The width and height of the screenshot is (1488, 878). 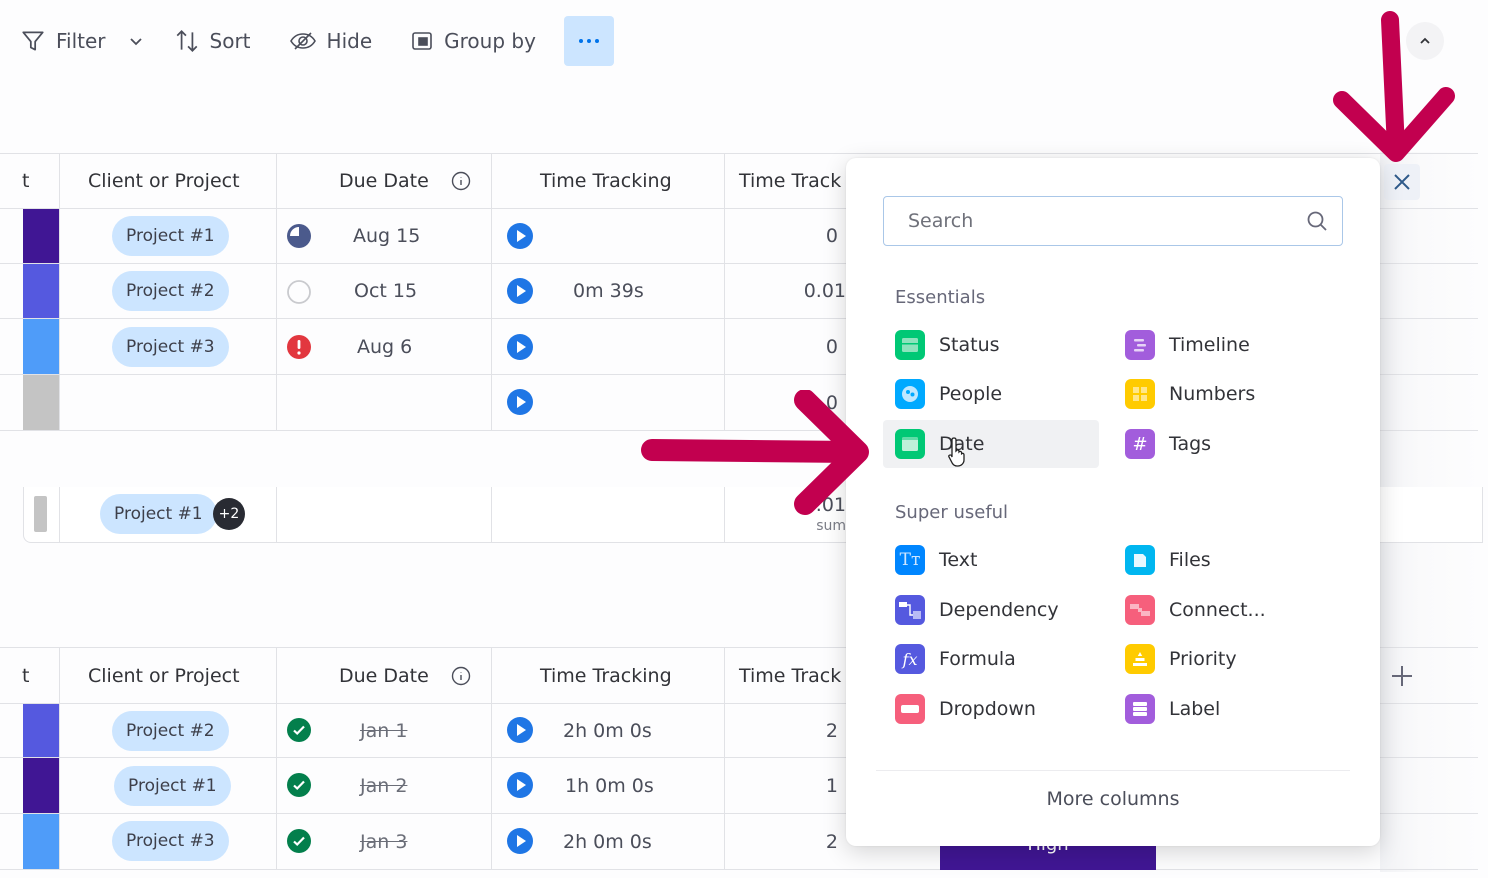 I want to click on hide-label: Hide, so click(x=349, y=41).